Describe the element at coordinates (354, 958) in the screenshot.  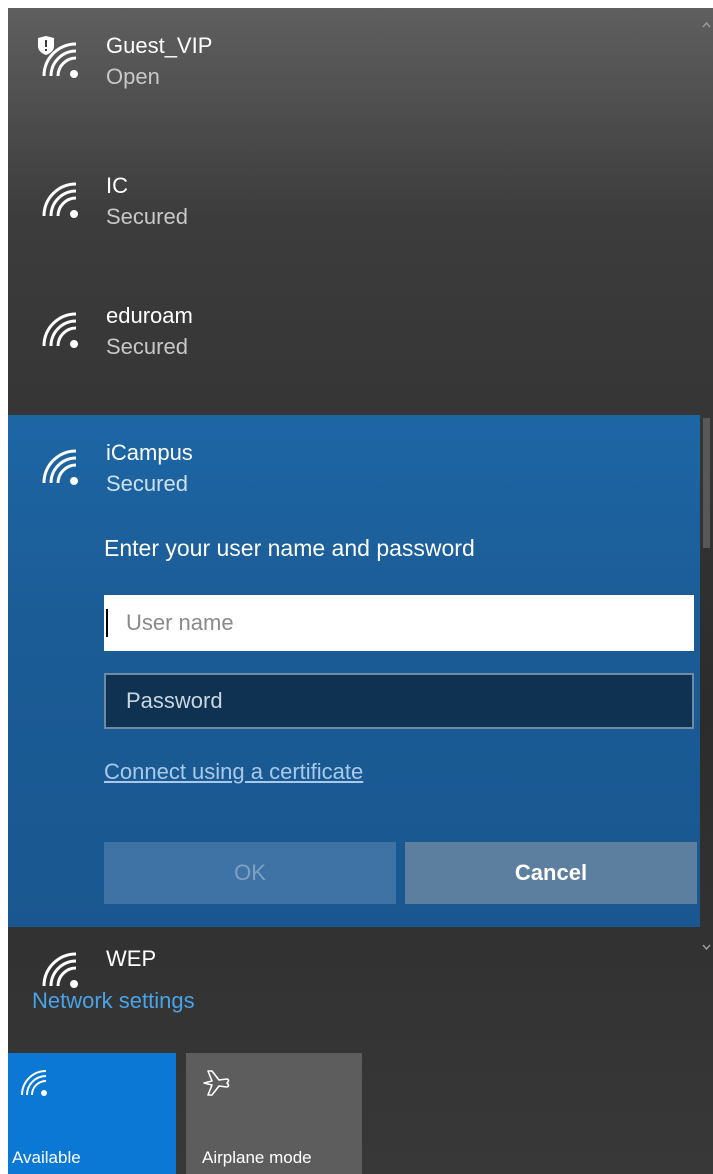
I see `network-item-wep: WEP` at that location.